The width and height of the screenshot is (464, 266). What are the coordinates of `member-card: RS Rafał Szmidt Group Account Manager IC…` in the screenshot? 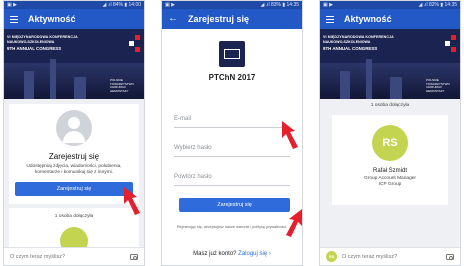 It's located at (390, 160).